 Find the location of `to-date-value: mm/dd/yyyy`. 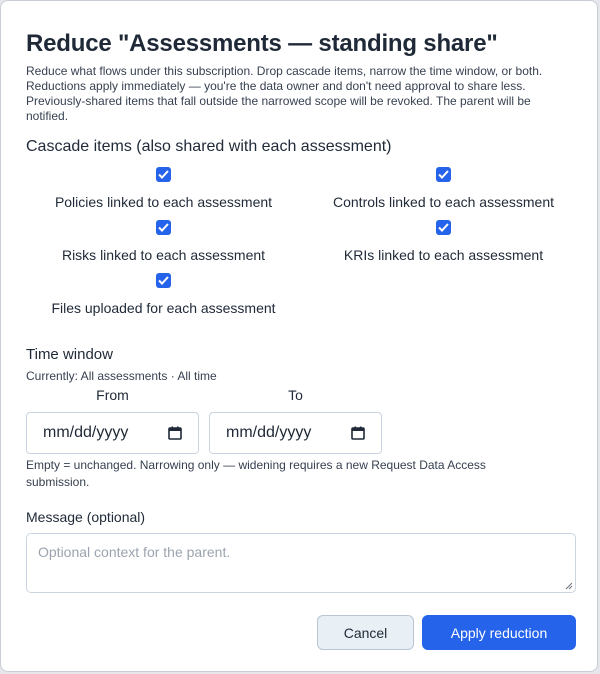

to-date-value: mm/dd/yyyy is located at coordinates (269, 432).